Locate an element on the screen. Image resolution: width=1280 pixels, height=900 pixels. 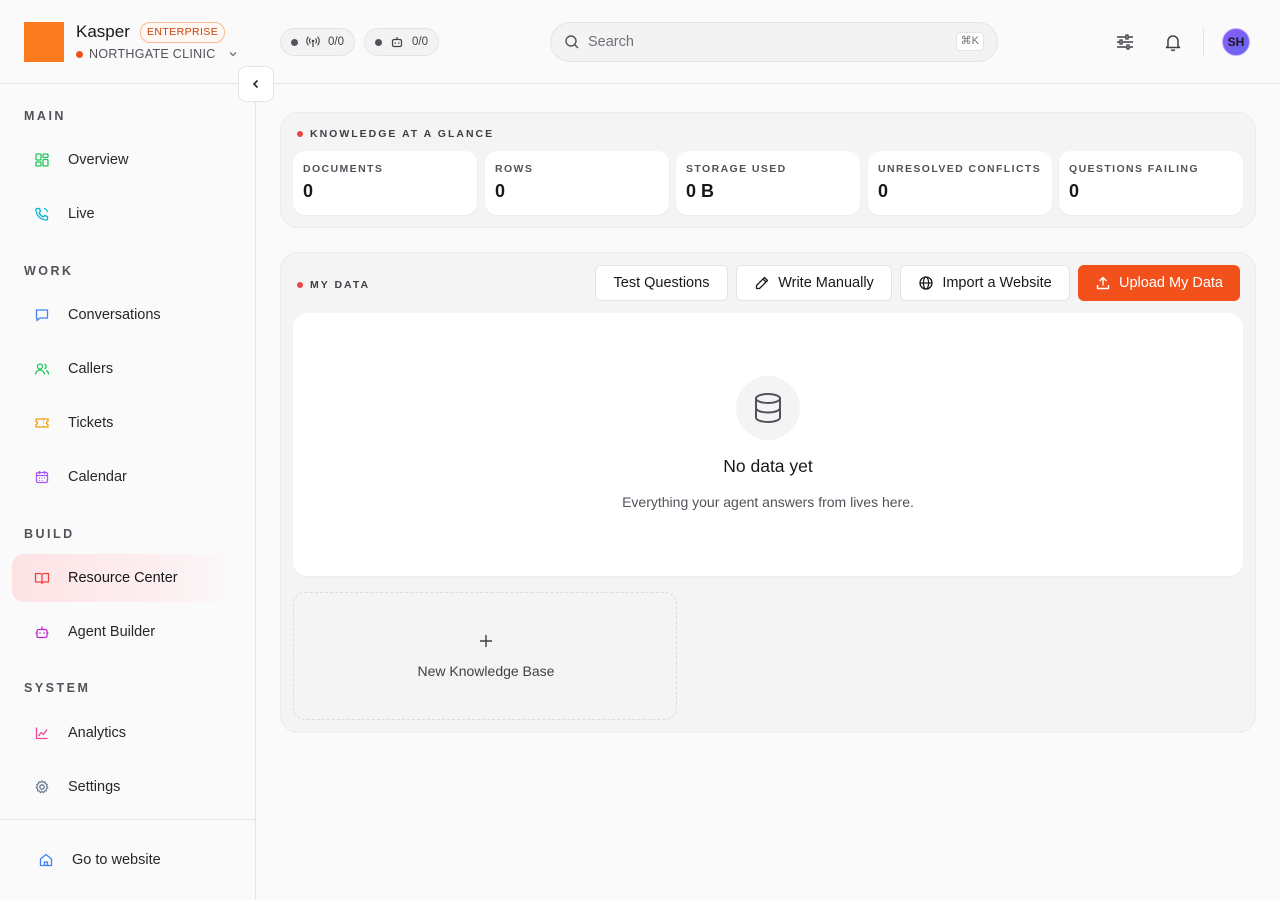
database-icon is located at coordinates (768, 408).